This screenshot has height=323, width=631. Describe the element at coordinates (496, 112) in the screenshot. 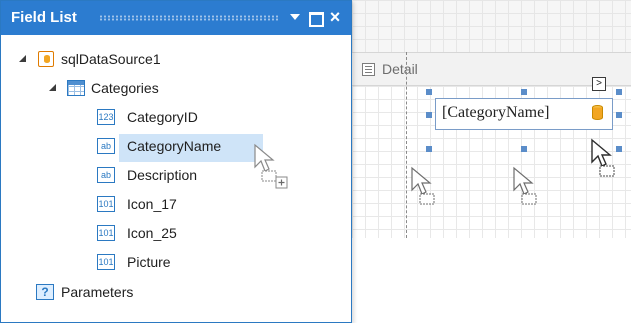

I see `label-control-text: [CategoryName]` at that location.